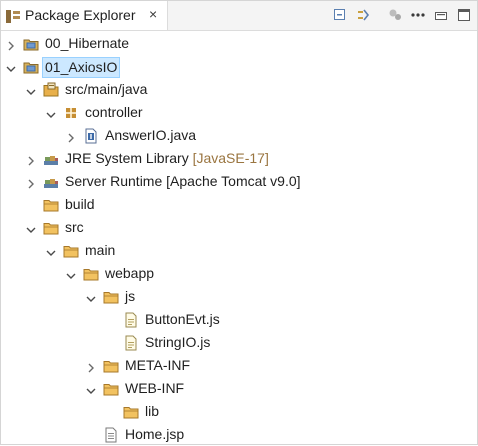 The height and width of the screenshot is (446, 478). What do you see at coordinates (71, 113) in the screenshot?
I see `package-icon` at bounding box center [71, 113].